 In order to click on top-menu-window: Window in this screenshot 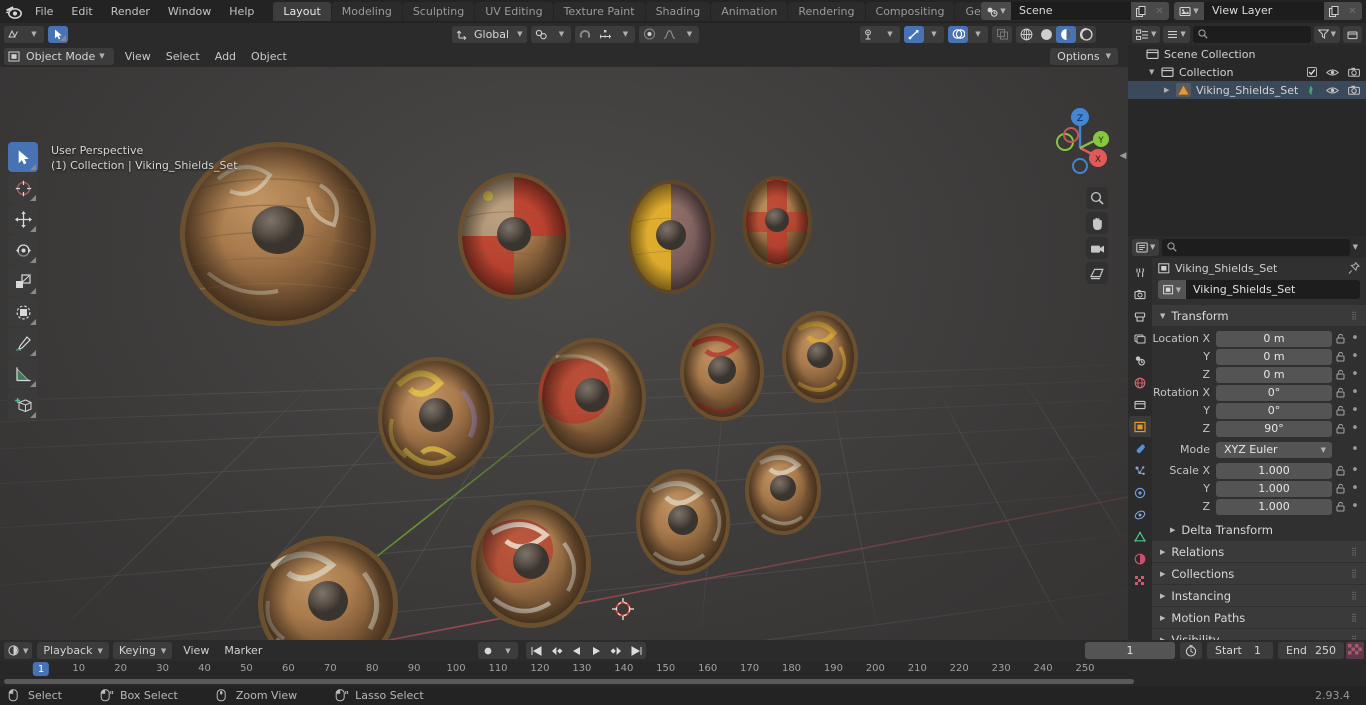, I will do `click(189, 11)`.